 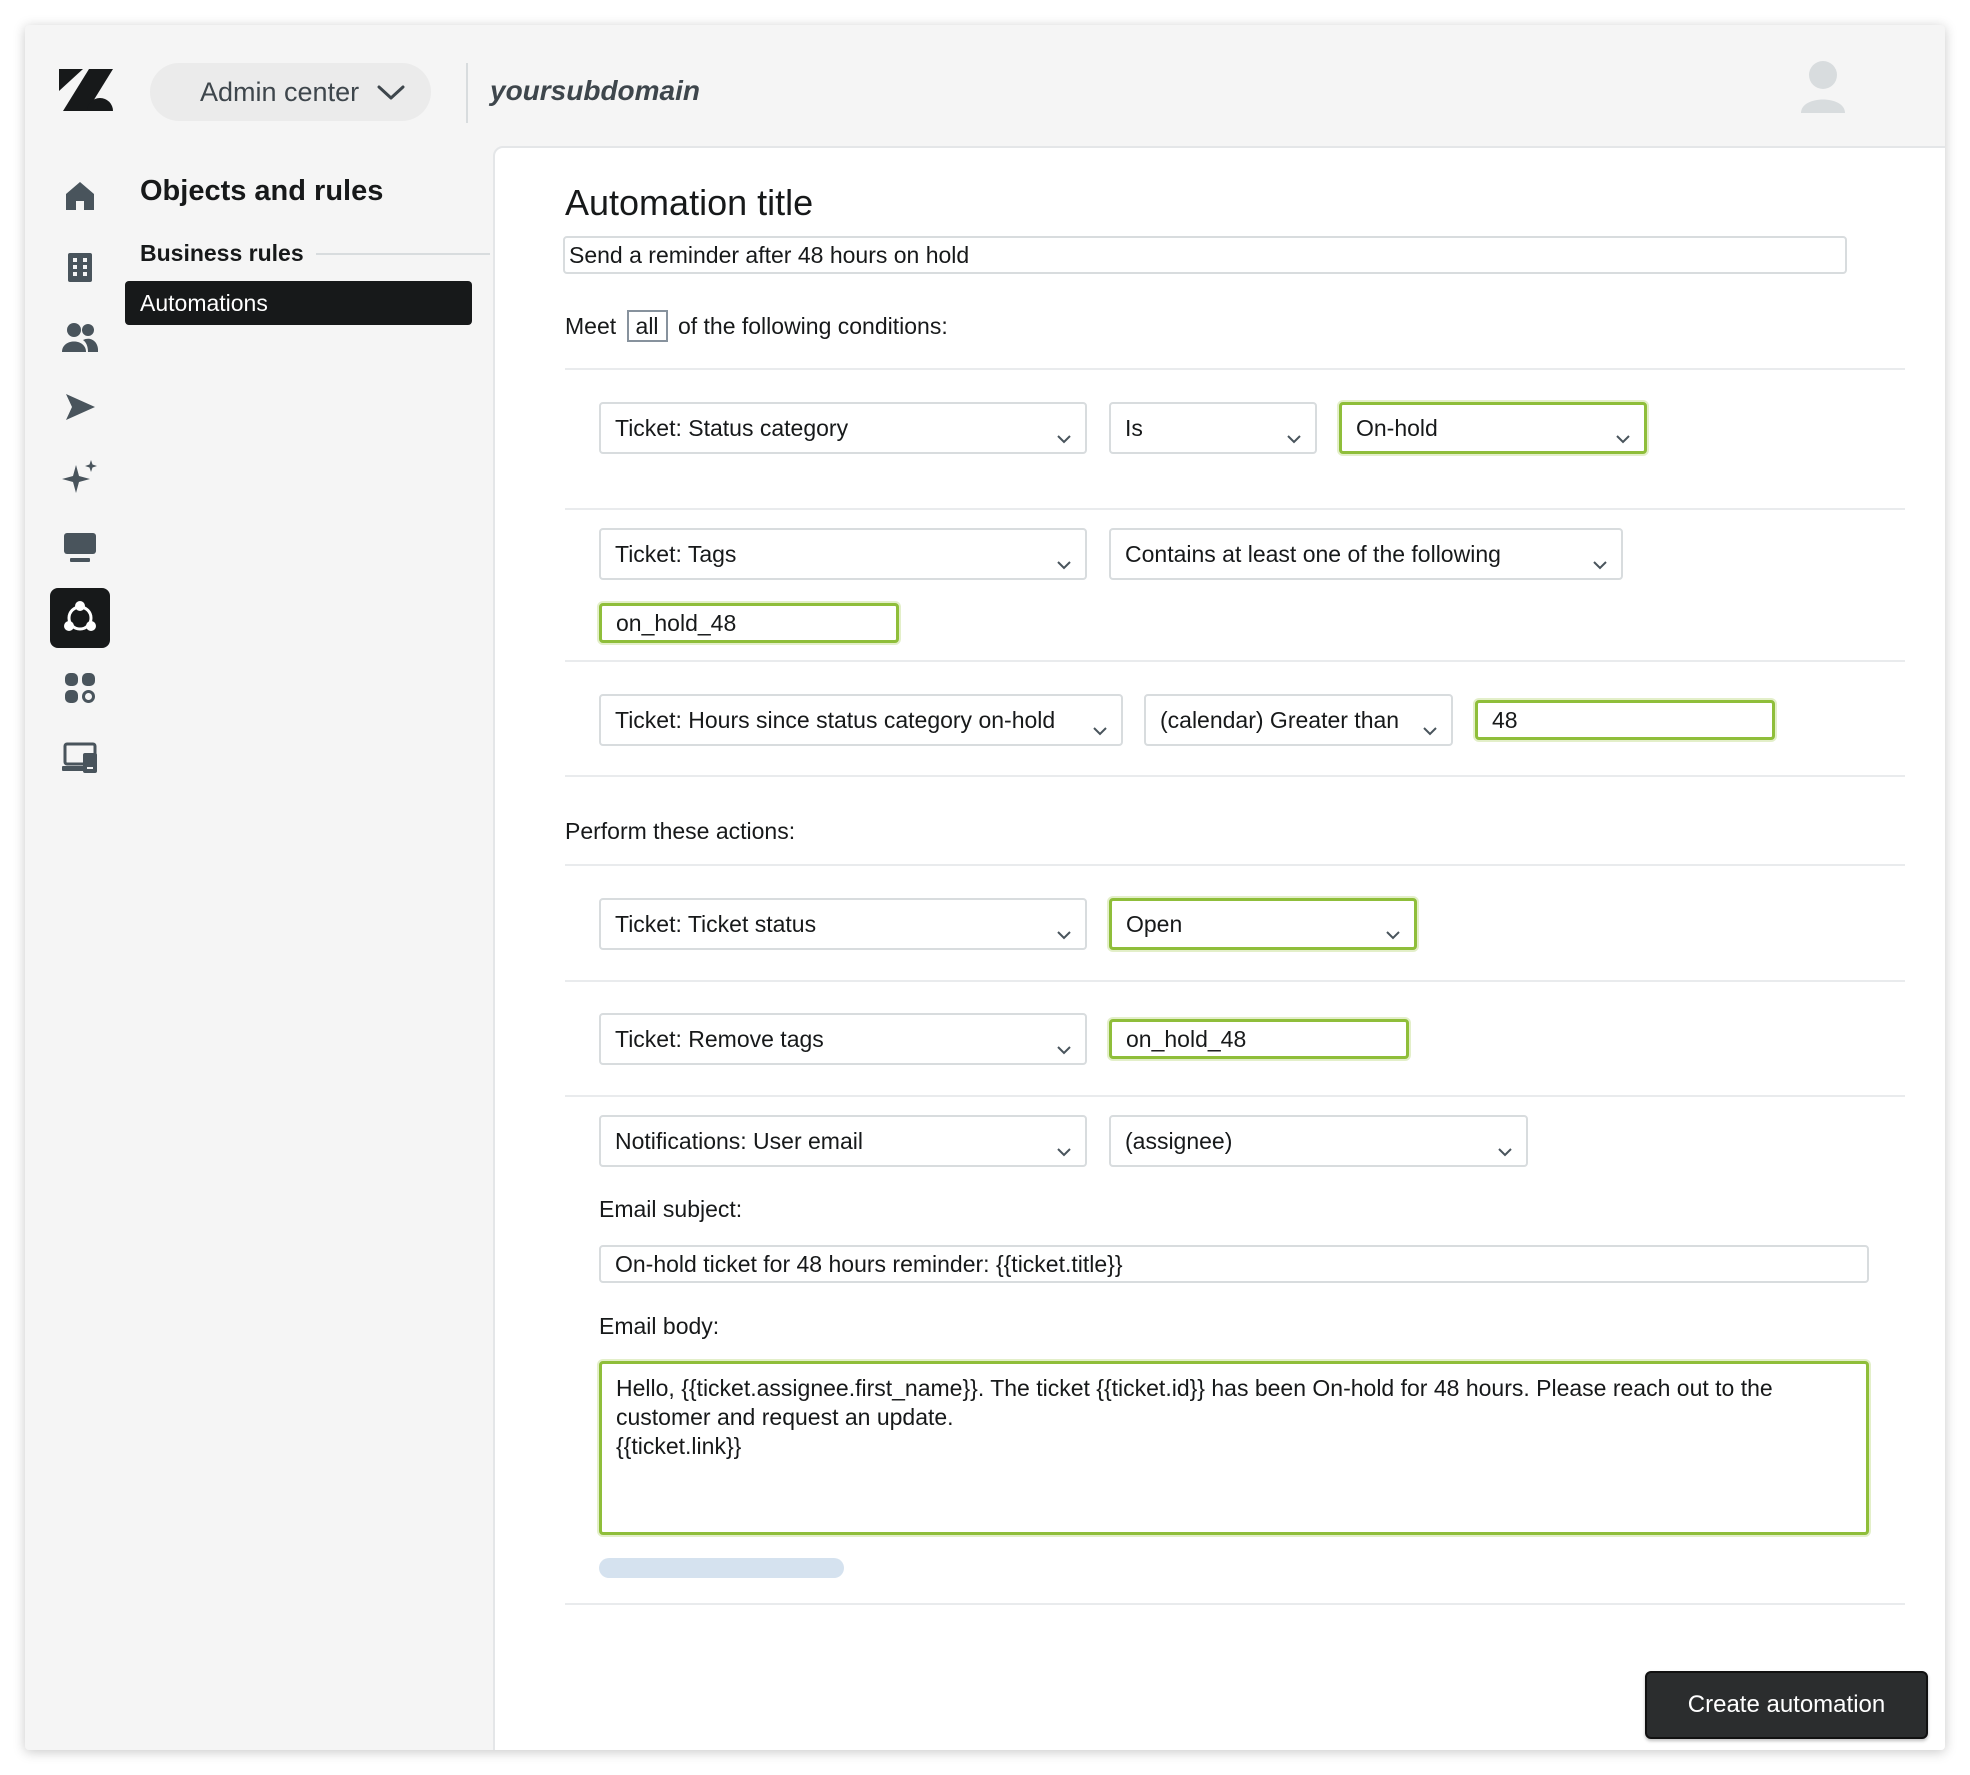 I want to click on send-icon, so click(x=80, y=407).